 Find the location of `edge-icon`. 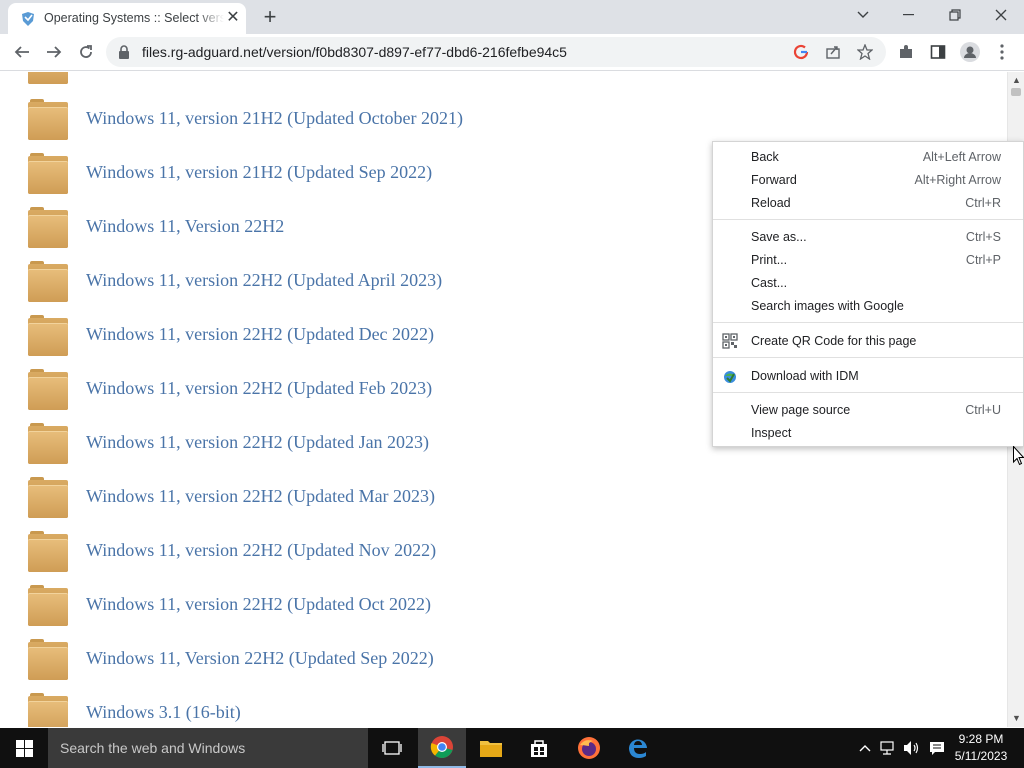

edge-icon is located at coordinates (638, 748).